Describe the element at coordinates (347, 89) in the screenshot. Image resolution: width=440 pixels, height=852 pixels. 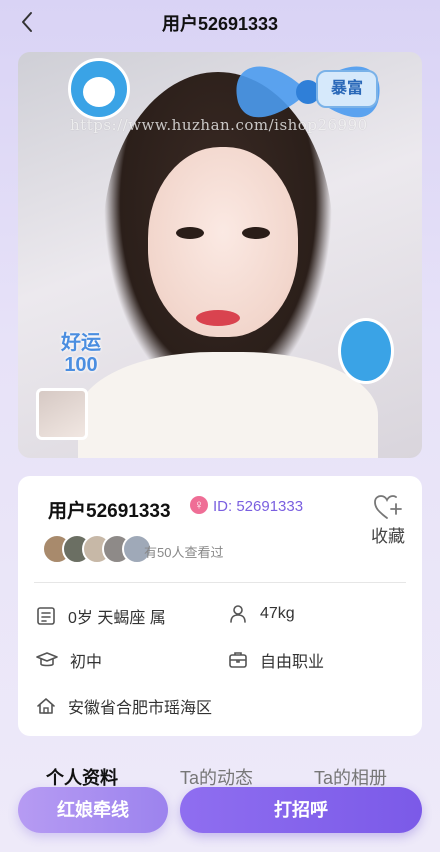
I see `fortune-sticker: 暴富` at that location.